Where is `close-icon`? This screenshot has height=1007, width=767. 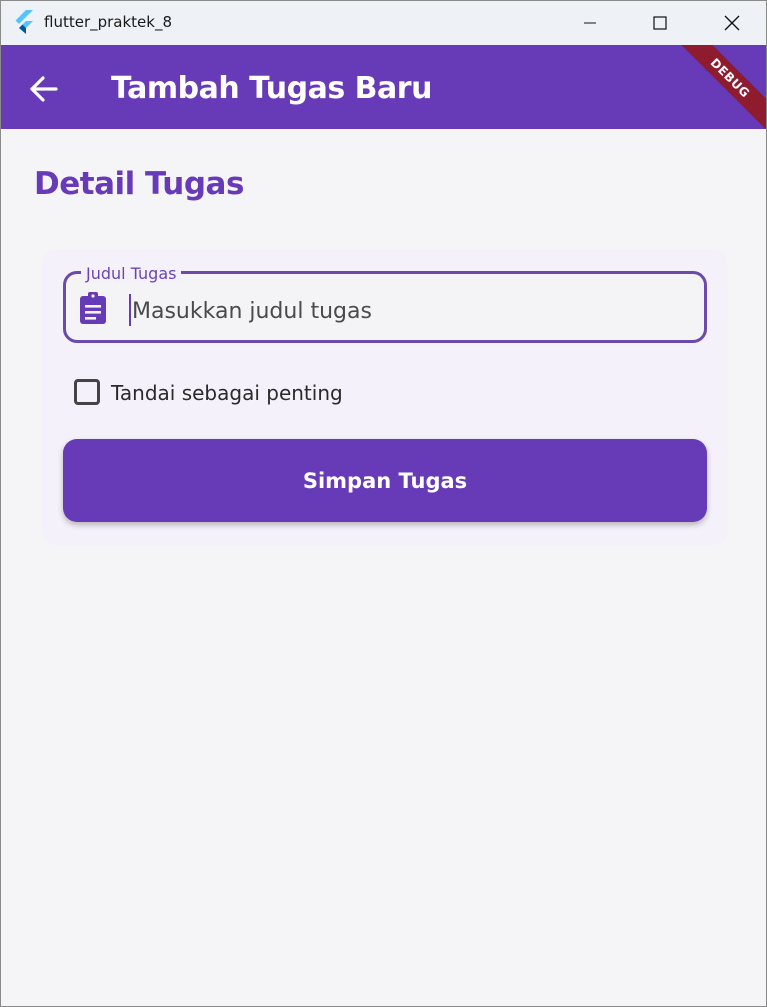
close-icon is located at coordinates (732, 23).